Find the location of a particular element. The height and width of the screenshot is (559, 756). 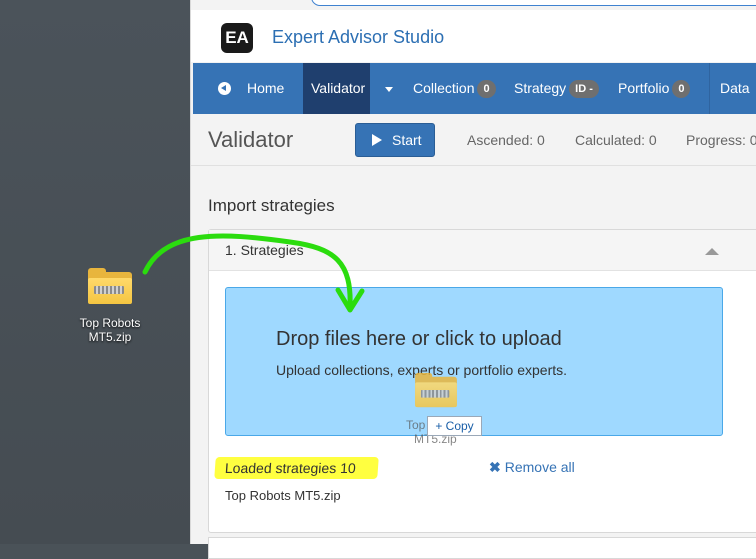

play-icon is located at coordinates (377, 140).